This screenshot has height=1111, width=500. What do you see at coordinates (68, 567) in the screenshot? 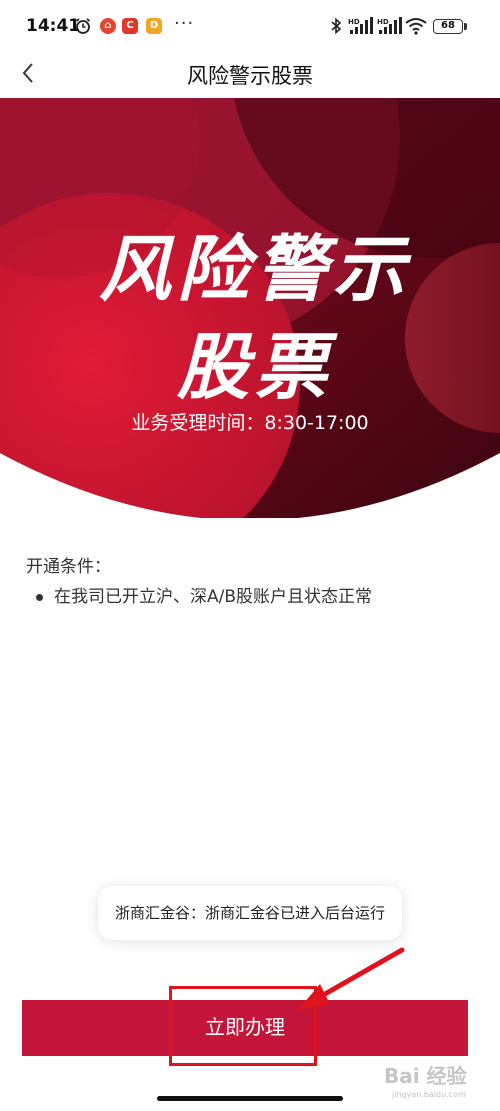
I see `conditions-title: 开通条件：` at bounding box center [68, 567].